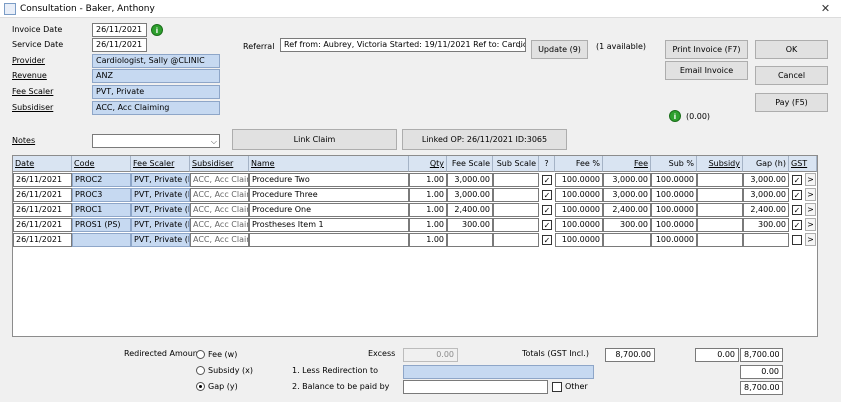 Image resolution: width=841 pixels, height=402 pixels. I want to click on cell-gap: 300.00, so click(766, 225).